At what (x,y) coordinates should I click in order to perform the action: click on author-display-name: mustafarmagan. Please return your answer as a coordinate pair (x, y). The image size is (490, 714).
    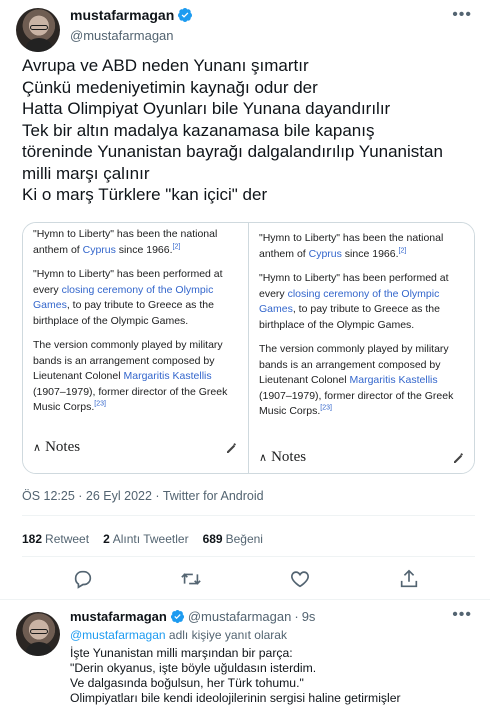
    Looking at the image, I should click on (122, 15).